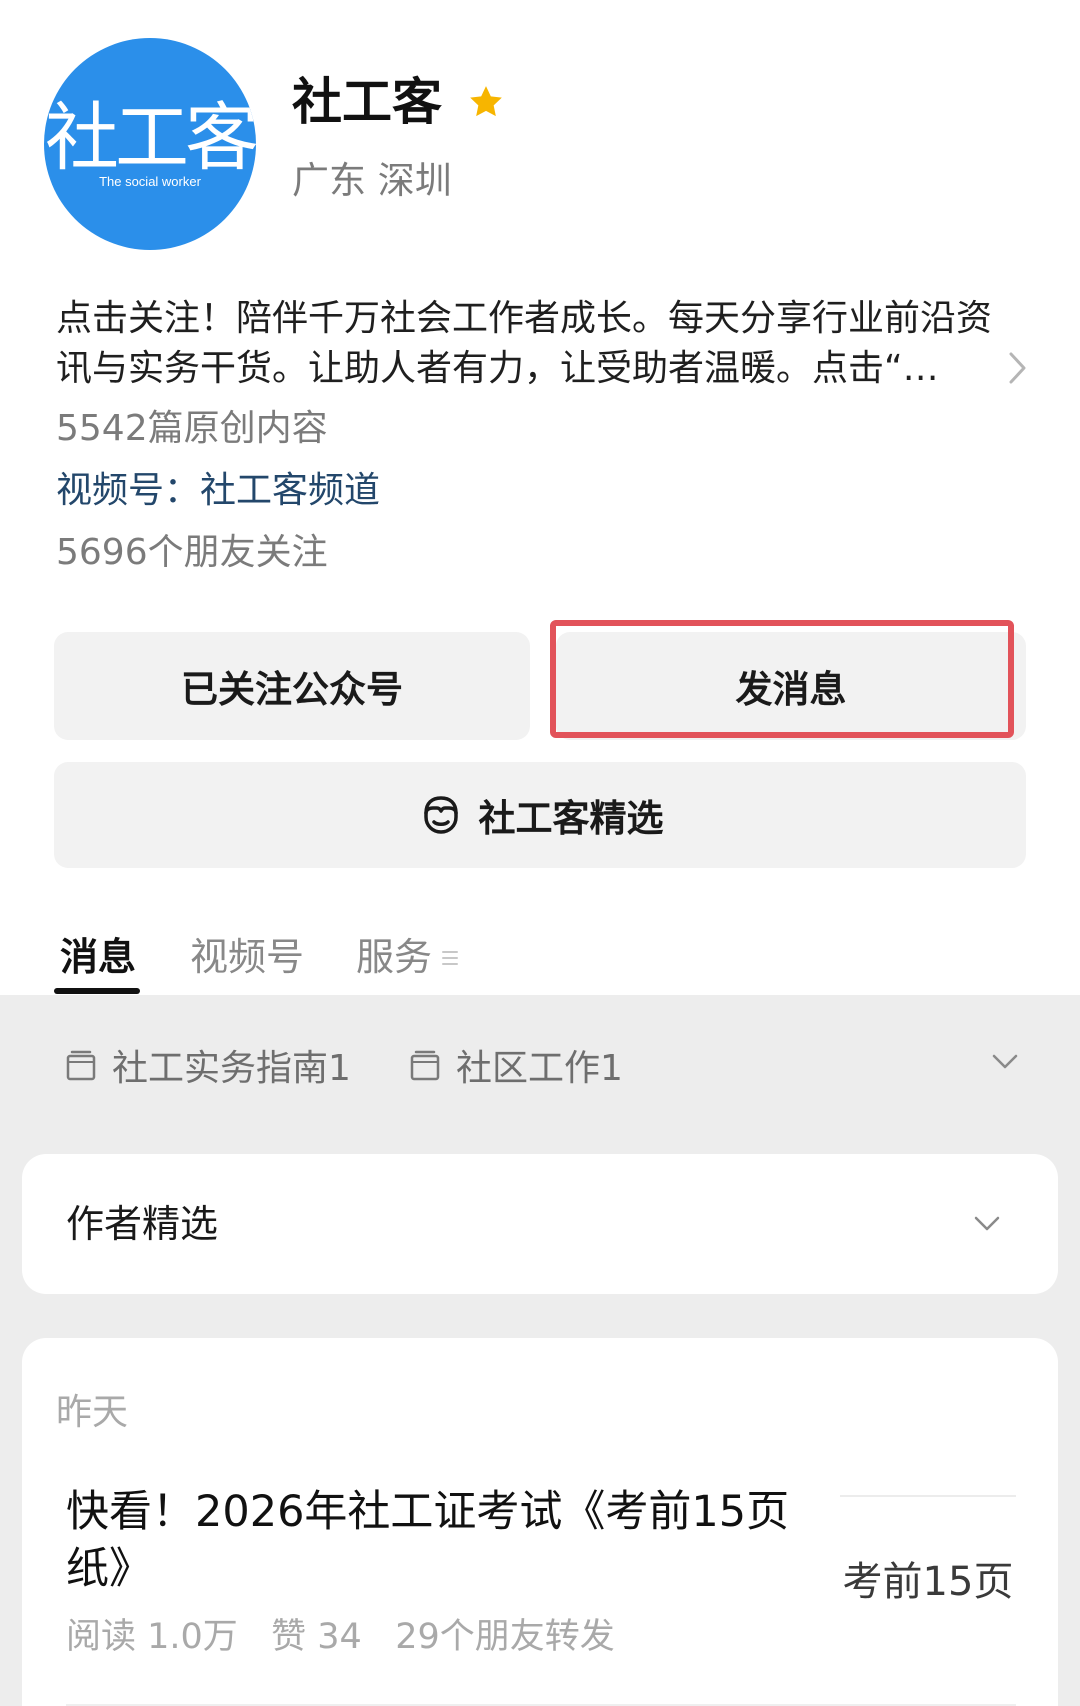 This screenshot has width=1080, height=1706. Describe the element at coordinates (571, 818) in the screenshot. I see `featured-button-label: 社工客精选` at that location.